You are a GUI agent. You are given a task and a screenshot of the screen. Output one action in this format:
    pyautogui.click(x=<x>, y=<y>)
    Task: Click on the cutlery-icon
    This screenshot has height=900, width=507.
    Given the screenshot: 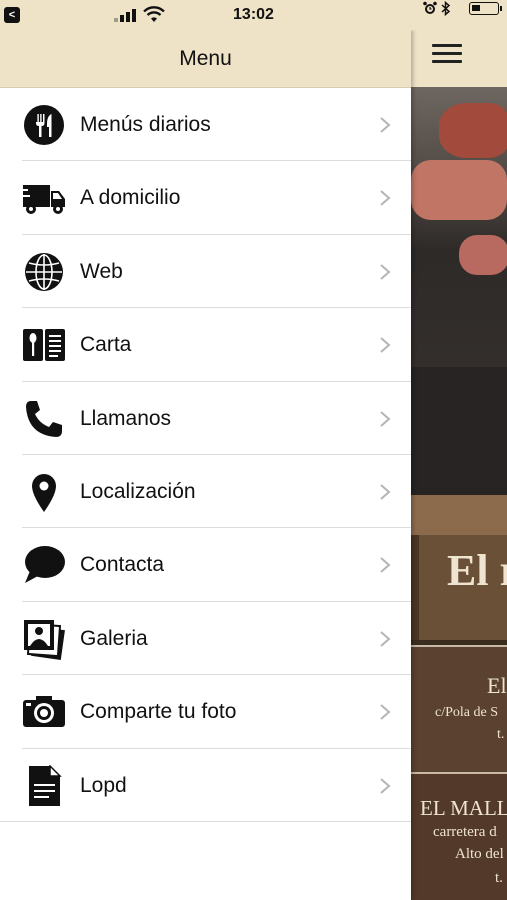 What is the action you would take?
    pyautogui.click(x=44, y=125)
    